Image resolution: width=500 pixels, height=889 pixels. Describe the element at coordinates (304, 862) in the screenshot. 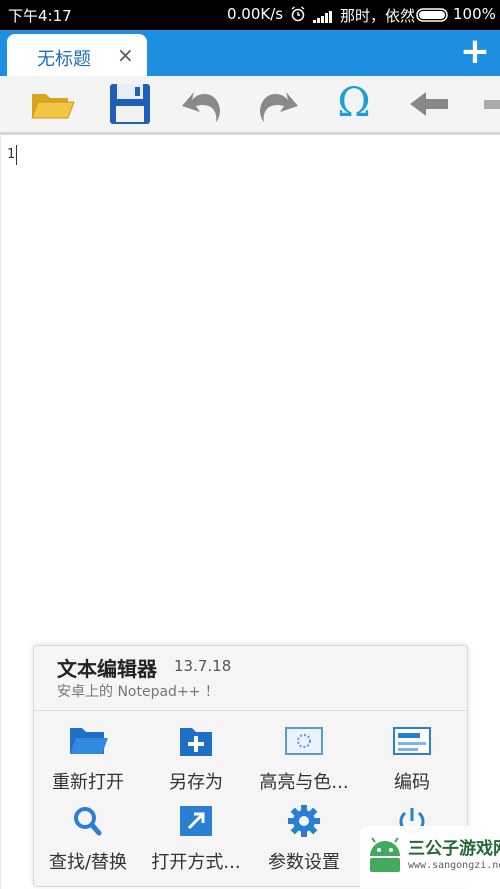

I see `menu-label: 参数设置` at that location.